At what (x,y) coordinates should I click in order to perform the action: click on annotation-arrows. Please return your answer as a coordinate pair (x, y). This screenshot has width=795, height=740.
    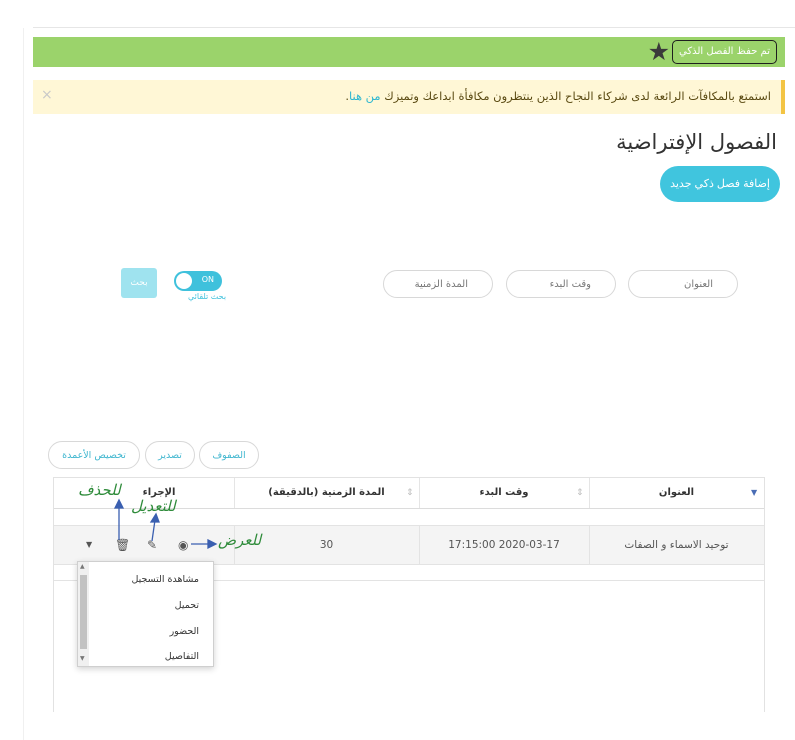
    Looking at the image, I should click on (165, 524).